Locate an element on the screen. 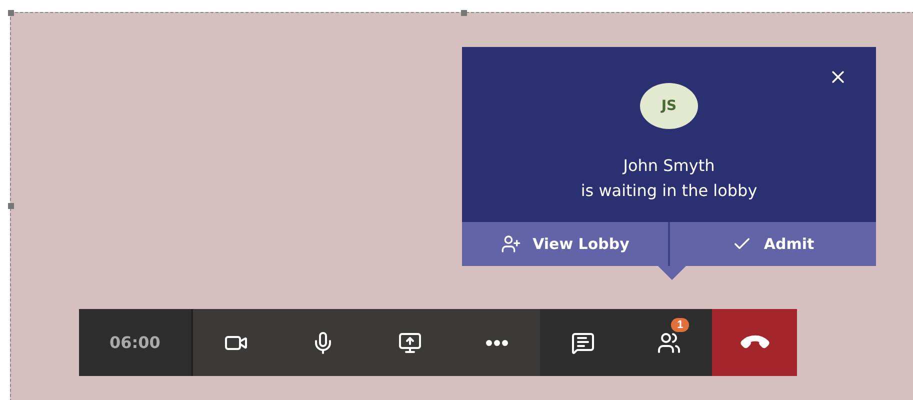 Image resolution: width=913 pixels, height=400 pixels. pointer-arrow is located at coordinates (672, 273).